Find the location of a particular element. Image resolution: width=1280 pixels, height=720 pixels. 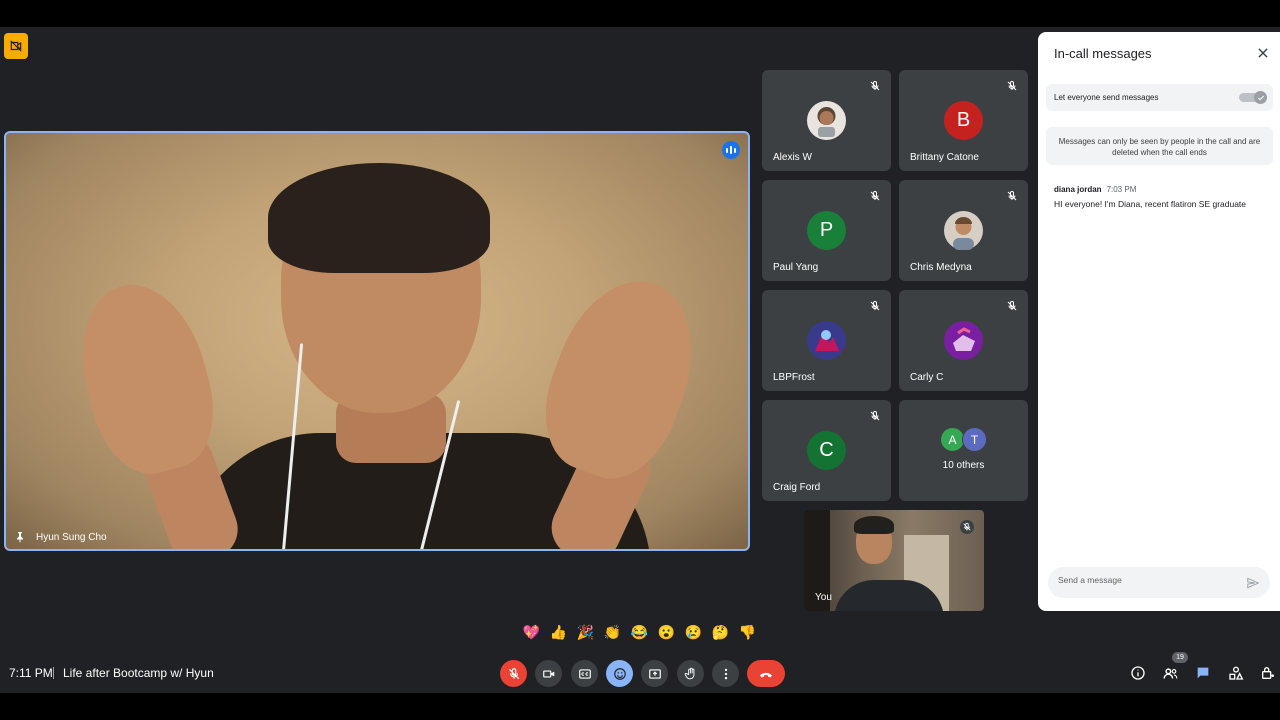

participant-tile-brittany: B Brittany Catone is located at coordinates (963, 120).